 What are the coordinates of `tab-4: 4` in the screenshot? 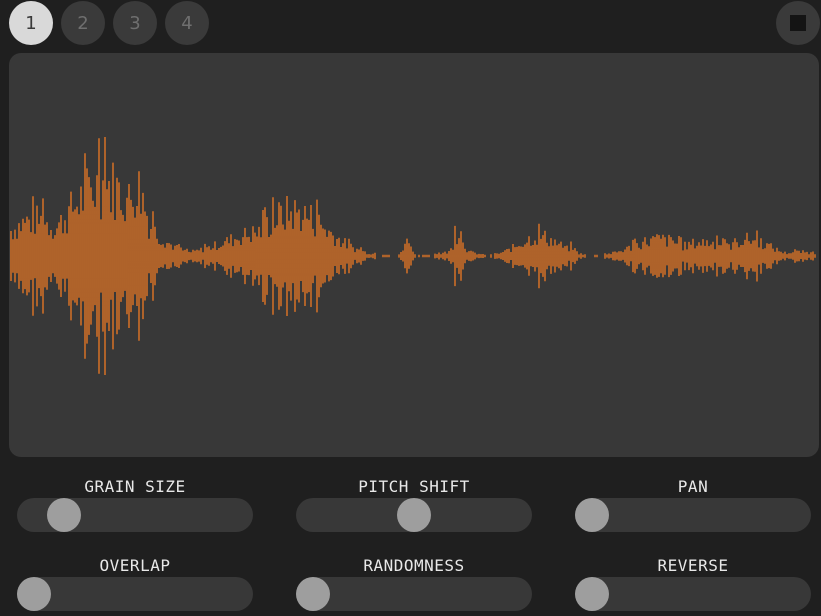 It's located at (187, 23).